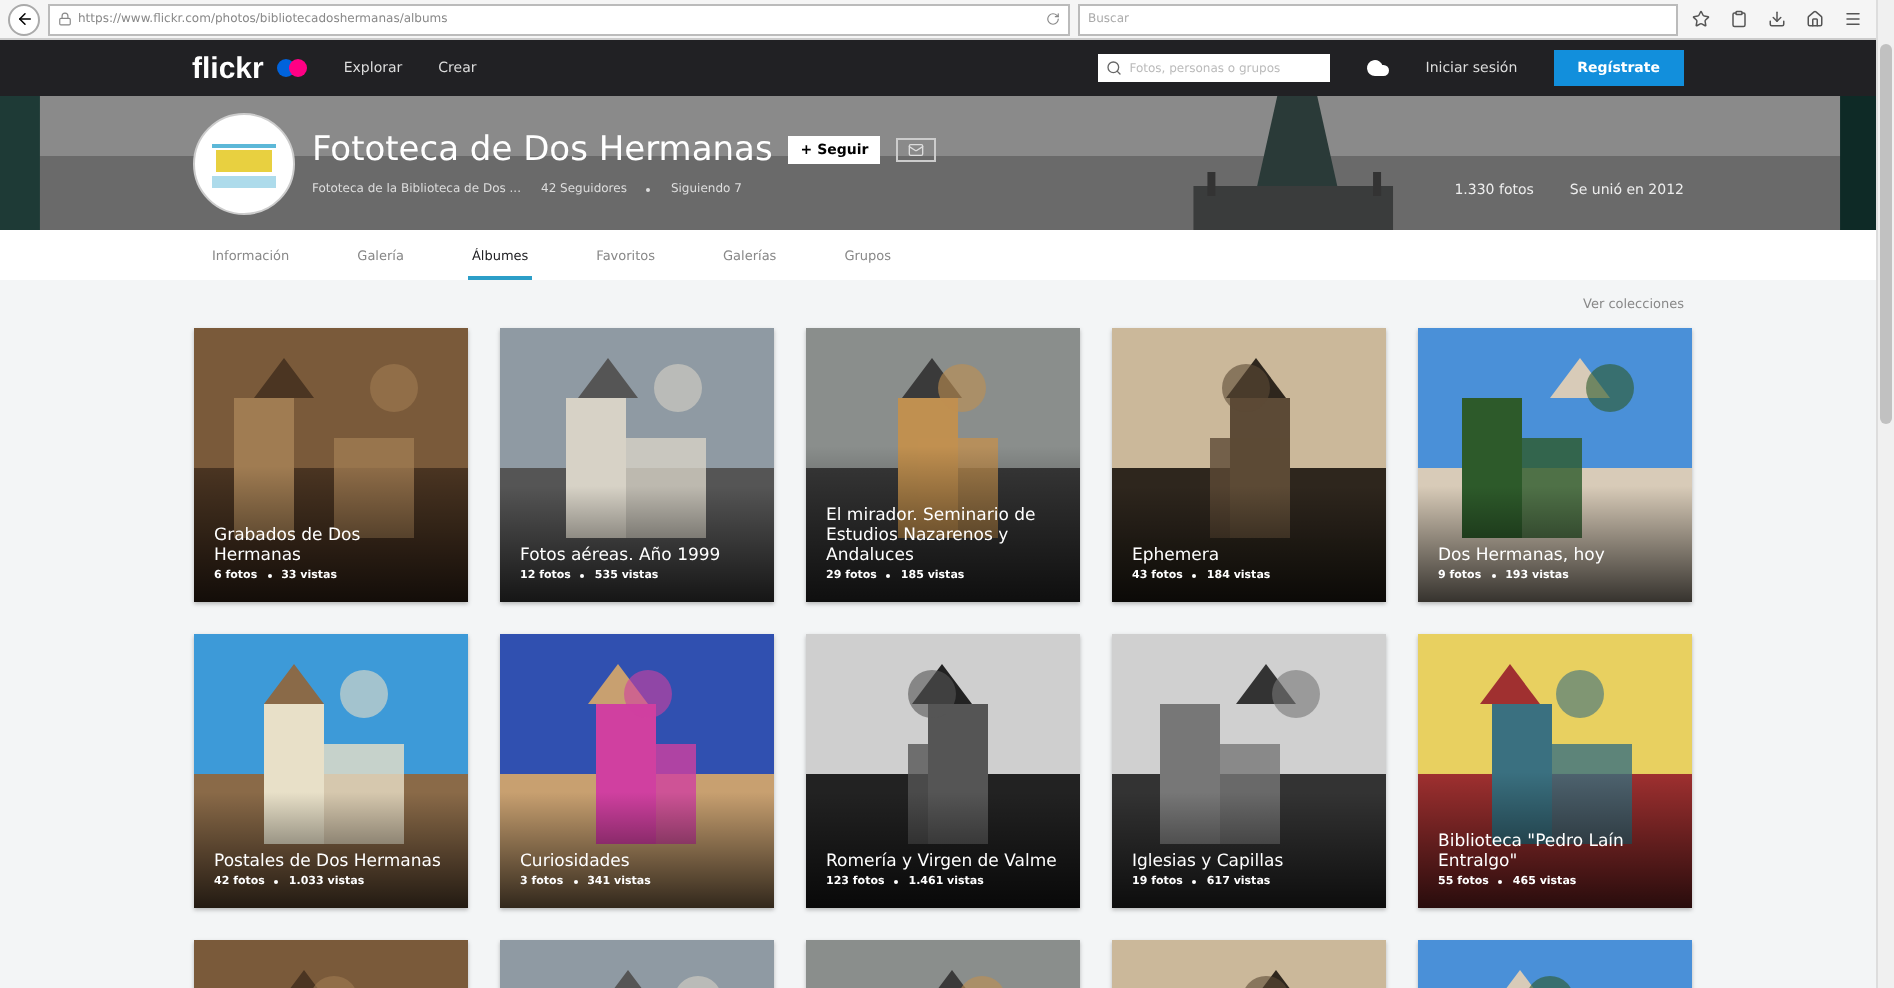 This screenshot has height=988, width=1894. I want to click on album-title: Ephemera, so click(1249, 556).